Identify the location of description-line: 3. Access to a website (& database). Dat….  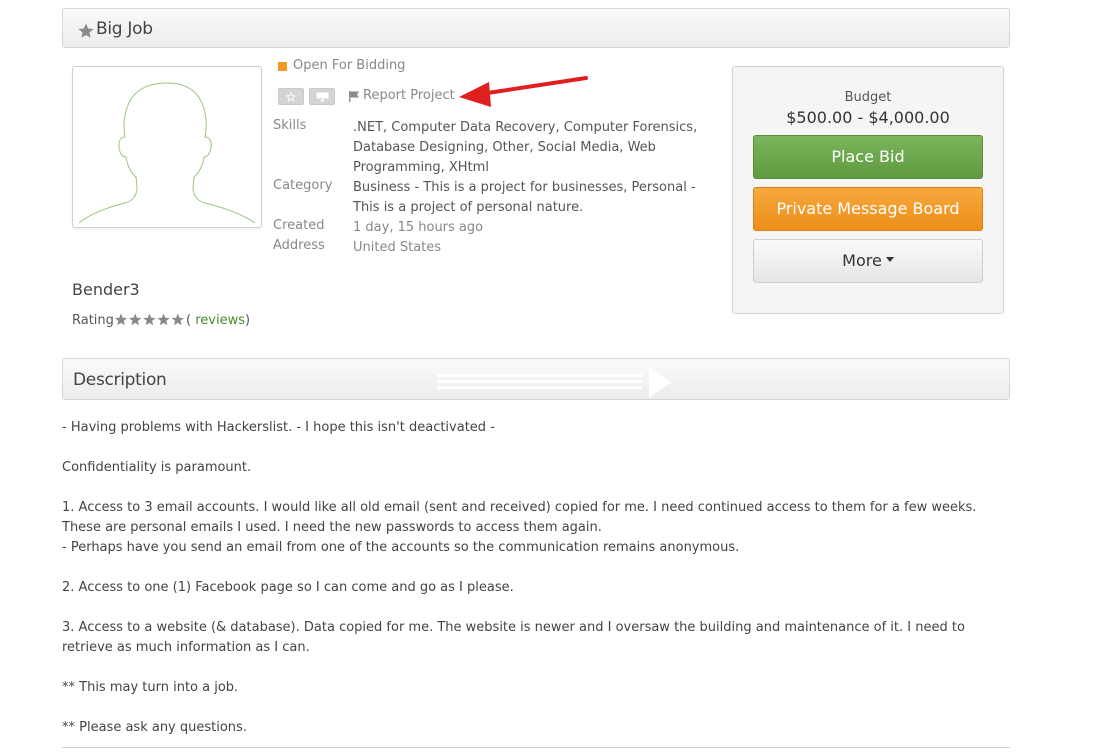
(513, 637).